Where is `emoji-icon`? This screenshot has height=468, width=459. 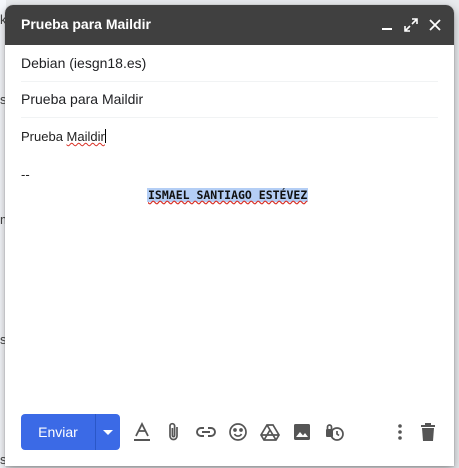
emoji-icon is located at coordinates (238, 432).